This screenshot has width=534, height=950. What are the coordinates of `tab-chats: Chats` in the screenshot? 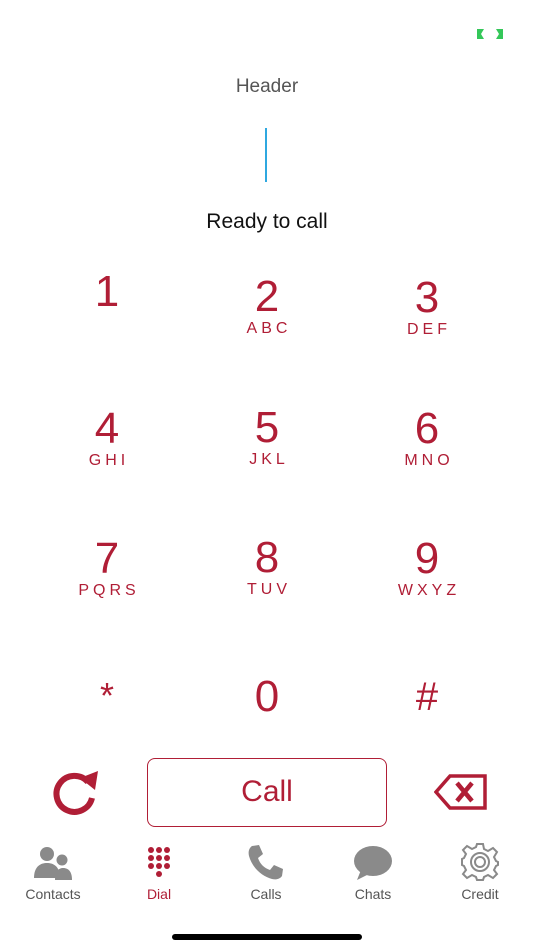 It's located at (373, 875).